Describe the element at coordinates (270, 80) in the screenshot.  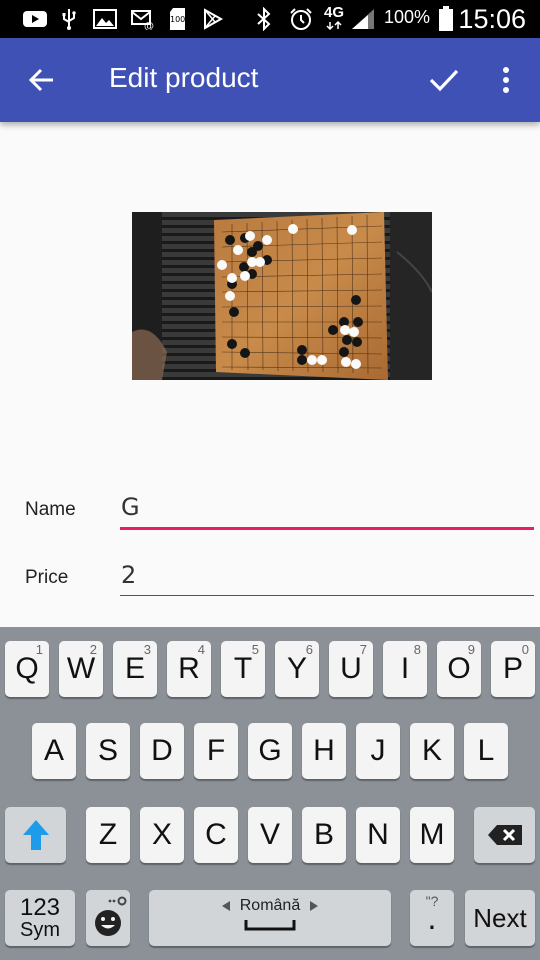
I see `app-bar: Edit product` at that location.